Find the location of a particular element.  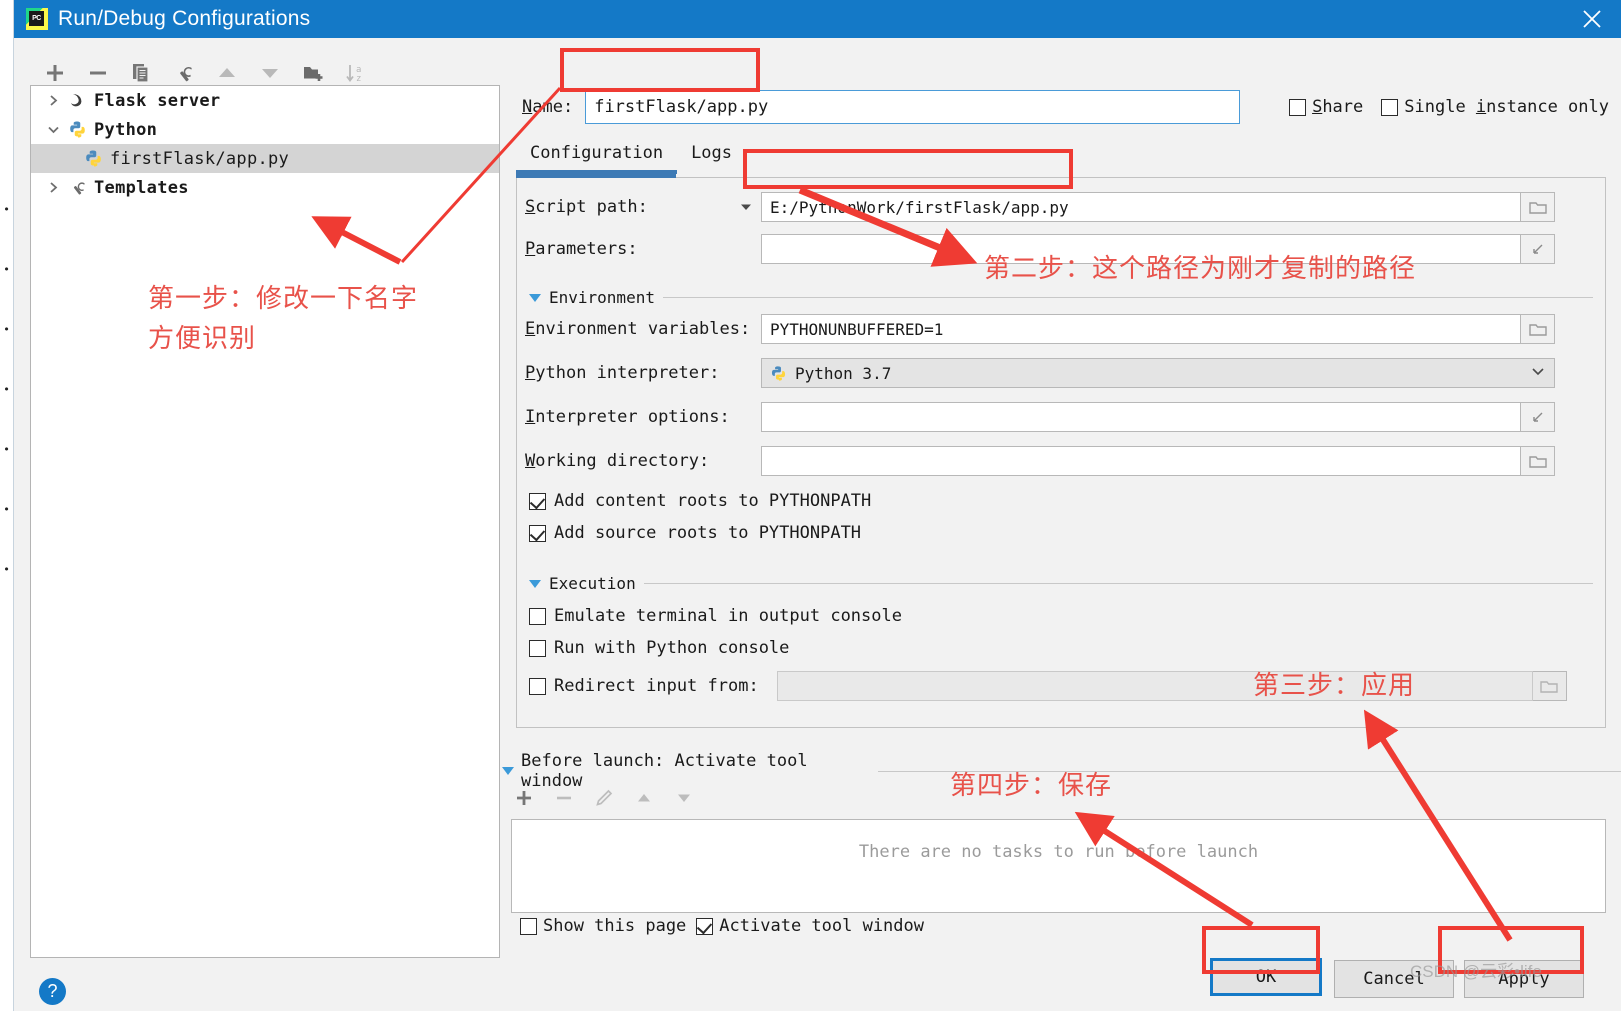

remove-task-button is located at coordinates (564, 798).